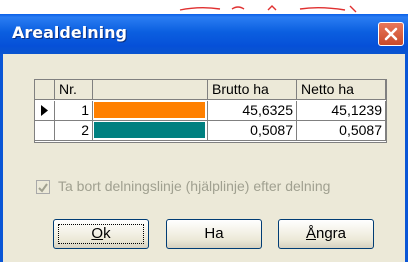 The height and width of the screenshot is (262, 408). What do you see at coordinates (252, 111) in the screenshot?
I see `row-brutto: 45,6325` at bounding box center [252, 111].